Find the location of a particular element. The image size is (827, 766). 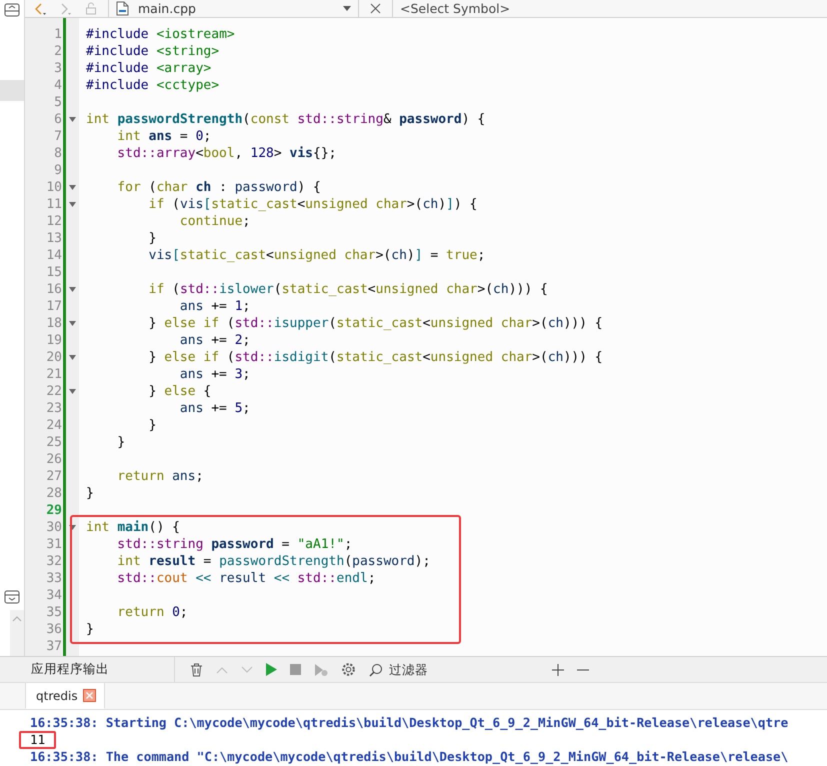

code-line: std::array<bool, 128> vis{}; is located at coordinates (226, 153).